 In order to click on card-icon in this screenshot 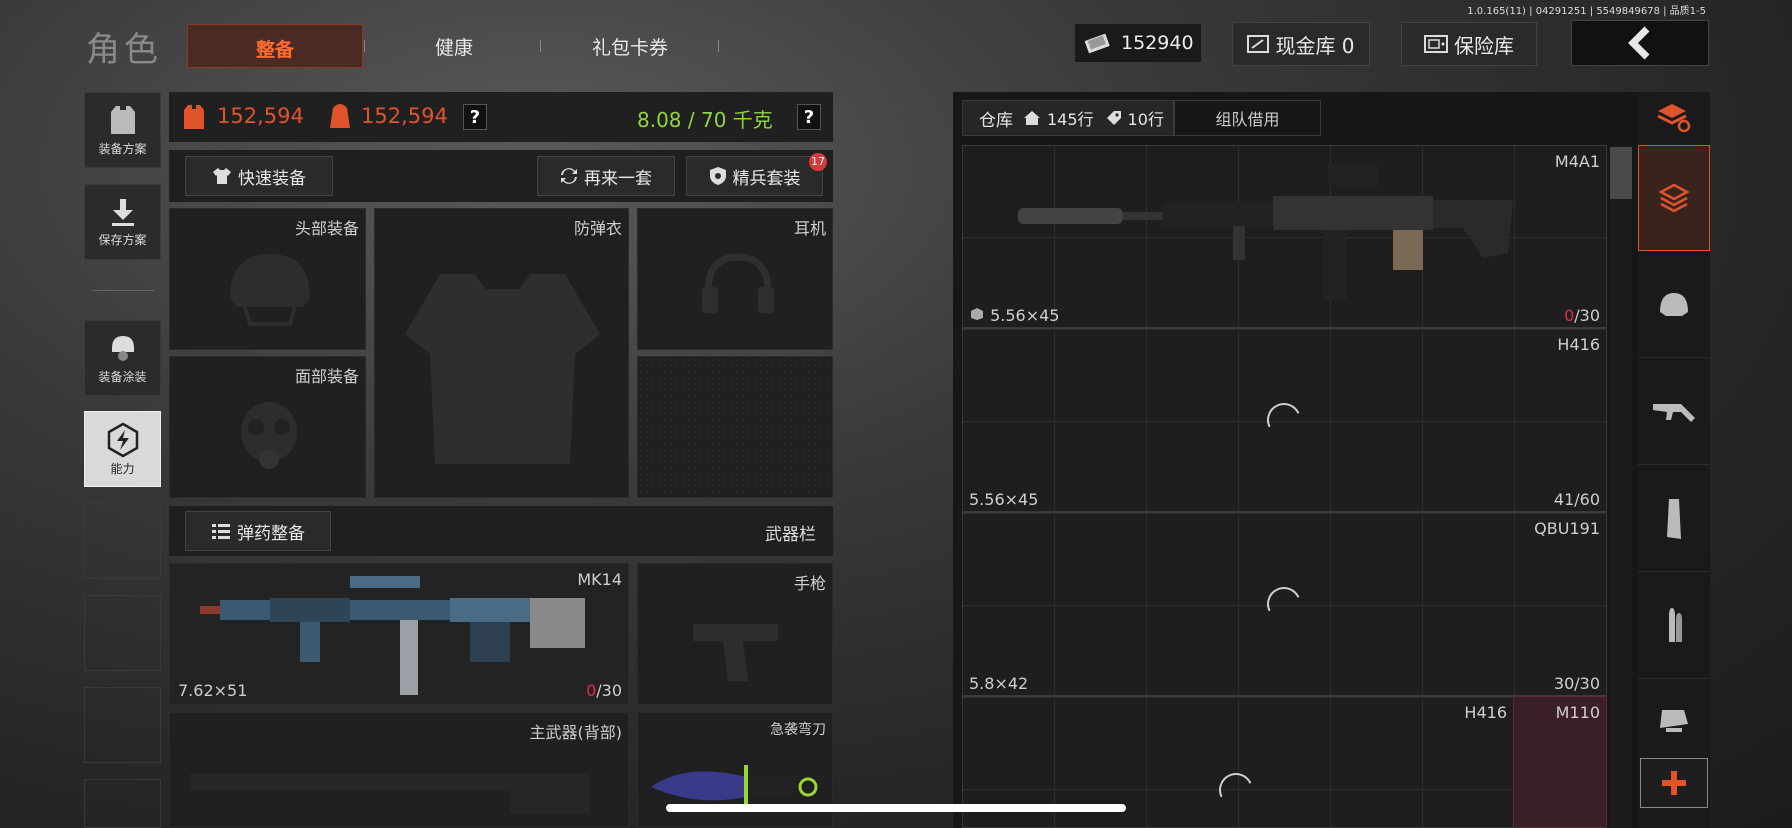, I will do `click(1258, 44)`.